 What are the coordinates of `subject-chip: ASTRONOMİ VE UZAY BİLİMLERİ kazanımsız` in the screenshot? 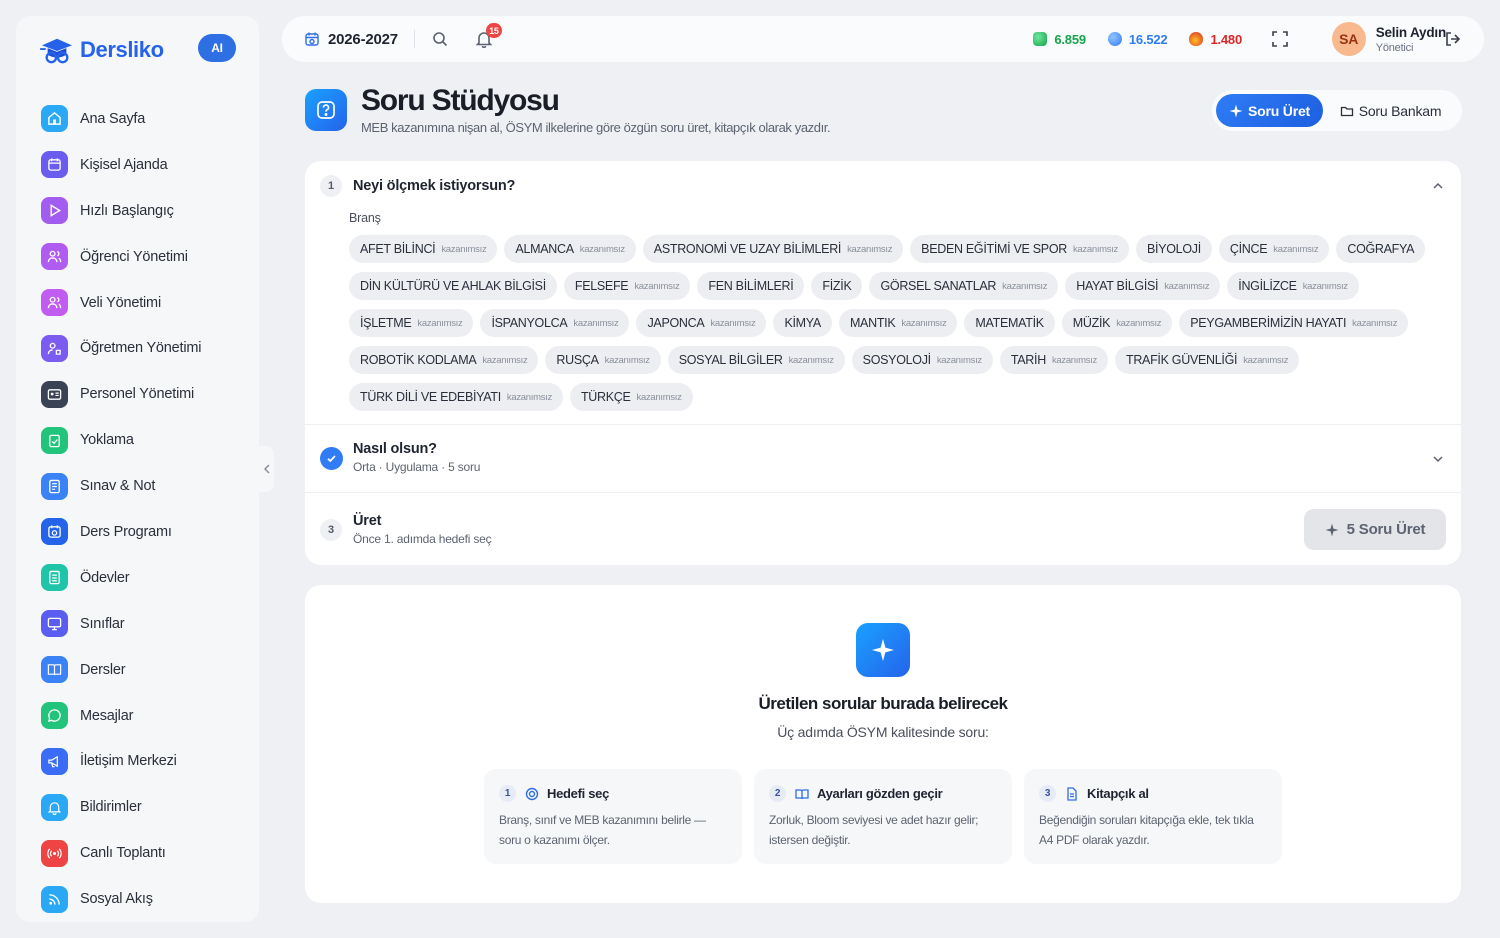 It's located at (773, 249).